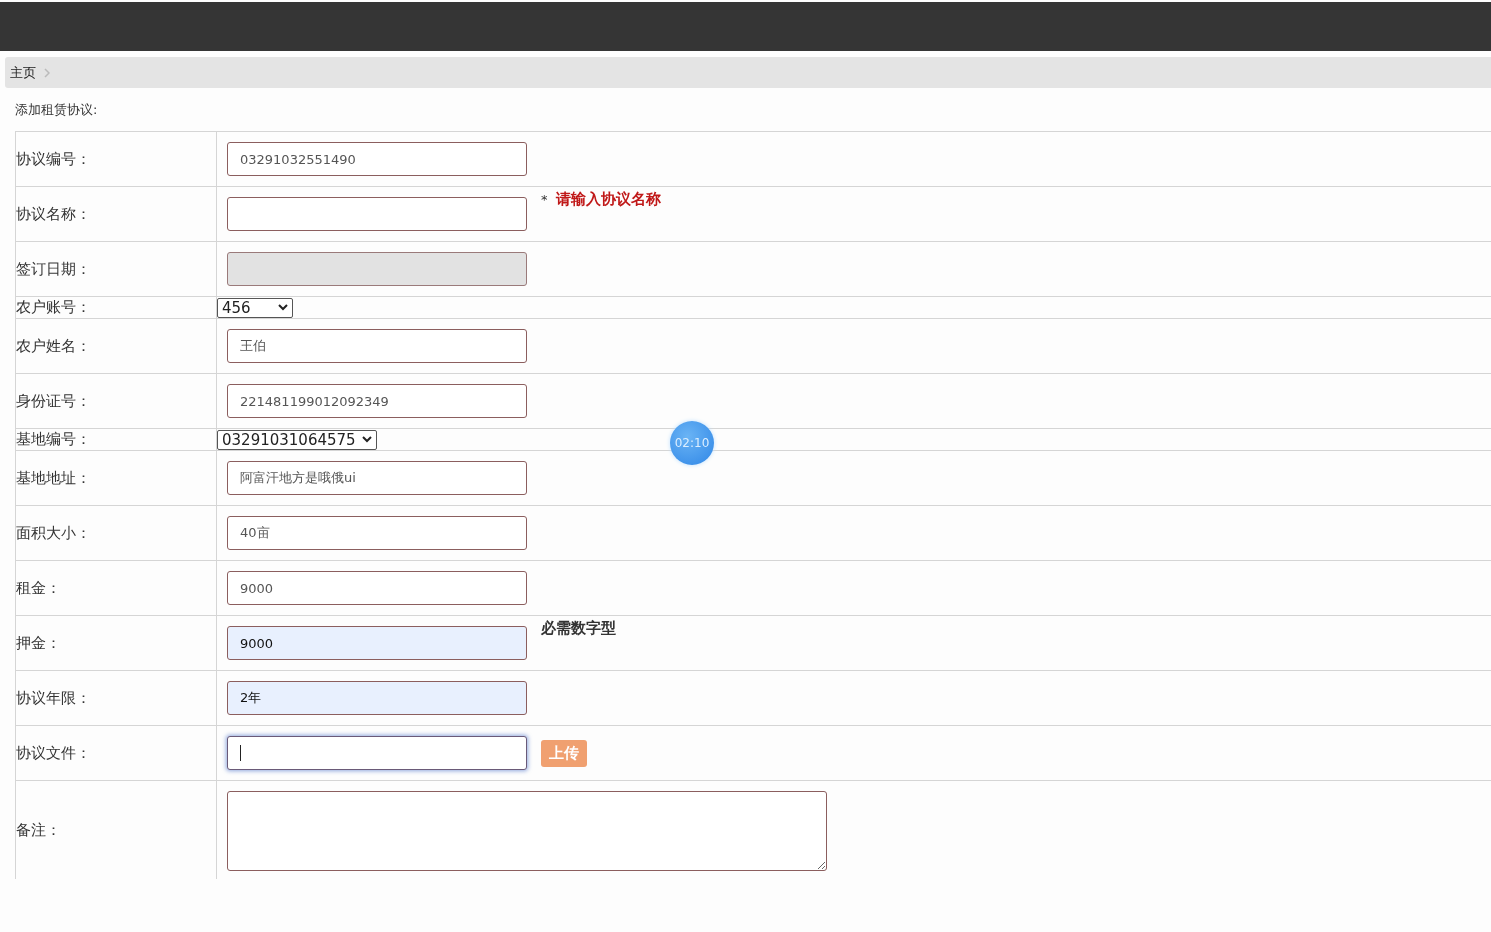 Image resolution: width=1491 pixels, height=932 pixels. Describe the element at coordinates (377, 401) in the screenshot. I see `input-field: 221481199012092349` at that location.